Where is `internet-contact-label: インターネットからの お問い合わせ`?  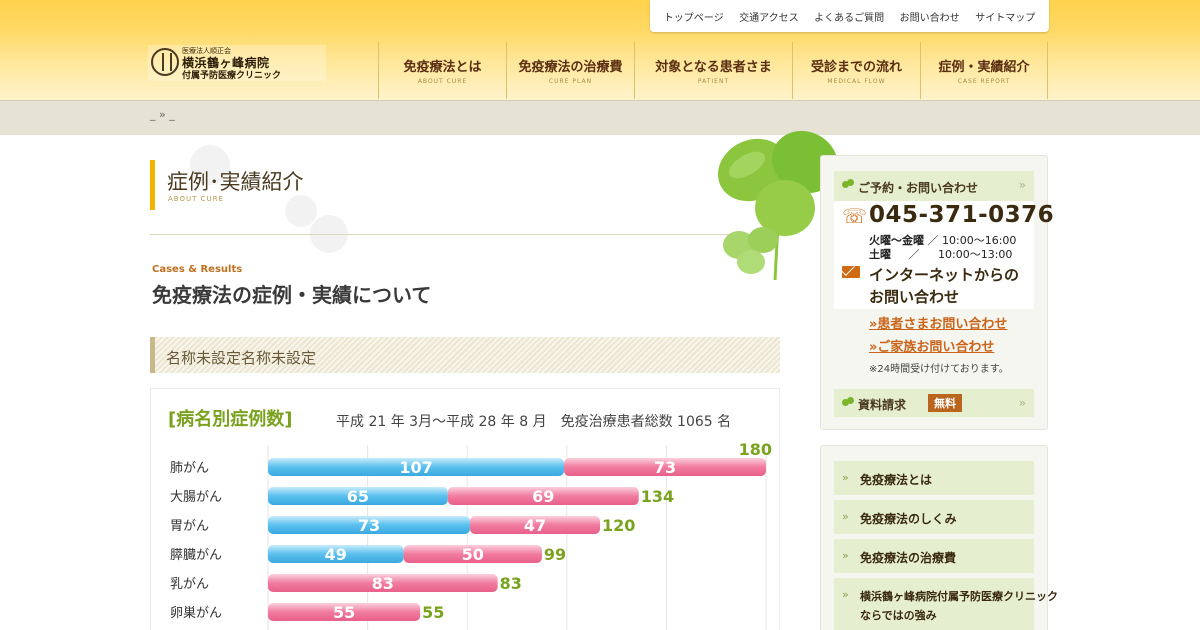
internet-contact-label: インターネットからの お問い合わせ is located at coordinates (954, 286).